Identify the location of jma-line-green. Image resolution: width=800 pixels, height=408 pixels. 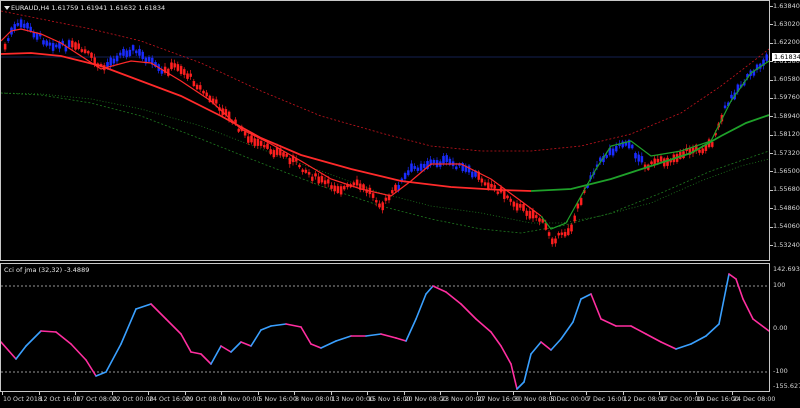
(649, 153).